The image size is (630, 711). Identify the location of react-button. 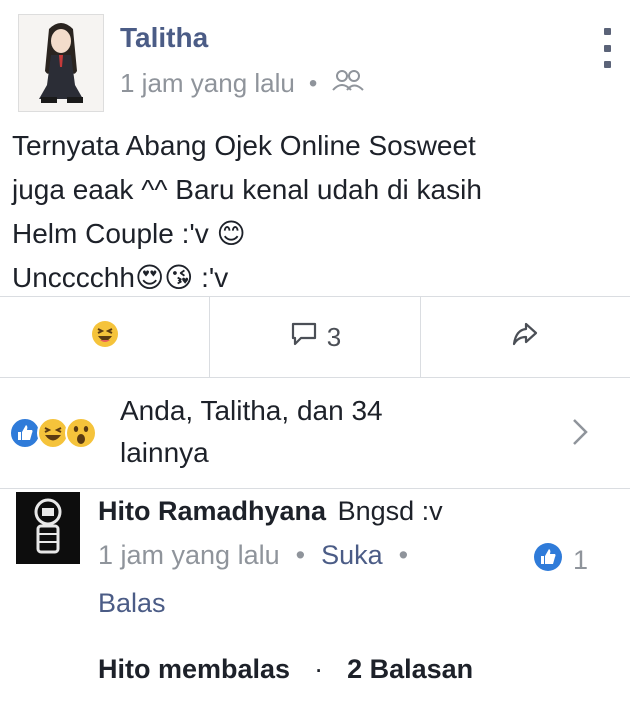
(105, 337).